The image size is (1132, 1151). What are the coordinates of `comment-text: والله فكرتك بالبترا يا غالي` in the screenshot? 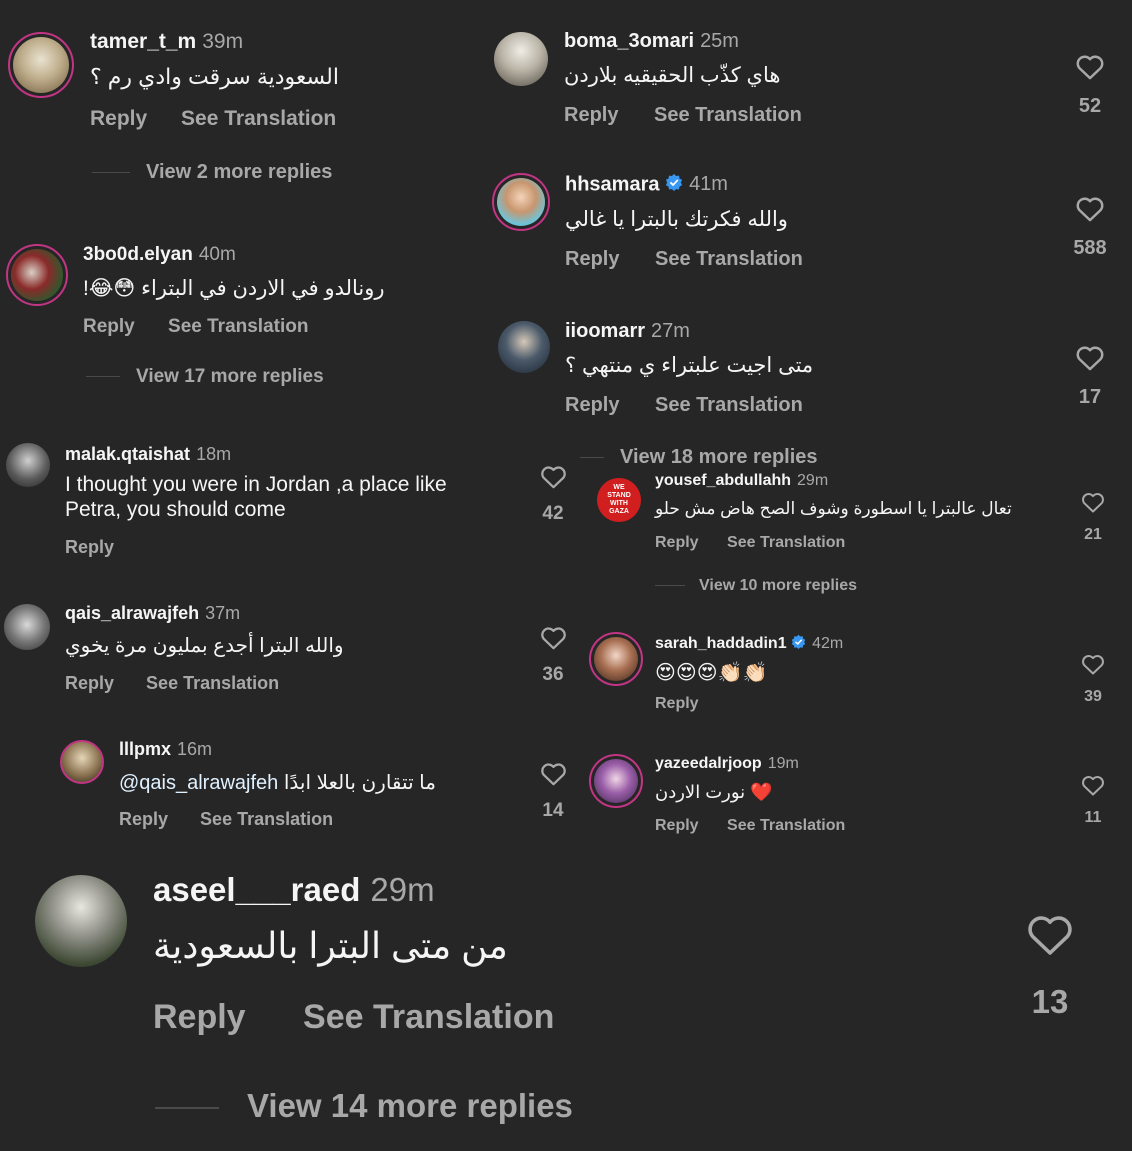 It's located at (676, 219).